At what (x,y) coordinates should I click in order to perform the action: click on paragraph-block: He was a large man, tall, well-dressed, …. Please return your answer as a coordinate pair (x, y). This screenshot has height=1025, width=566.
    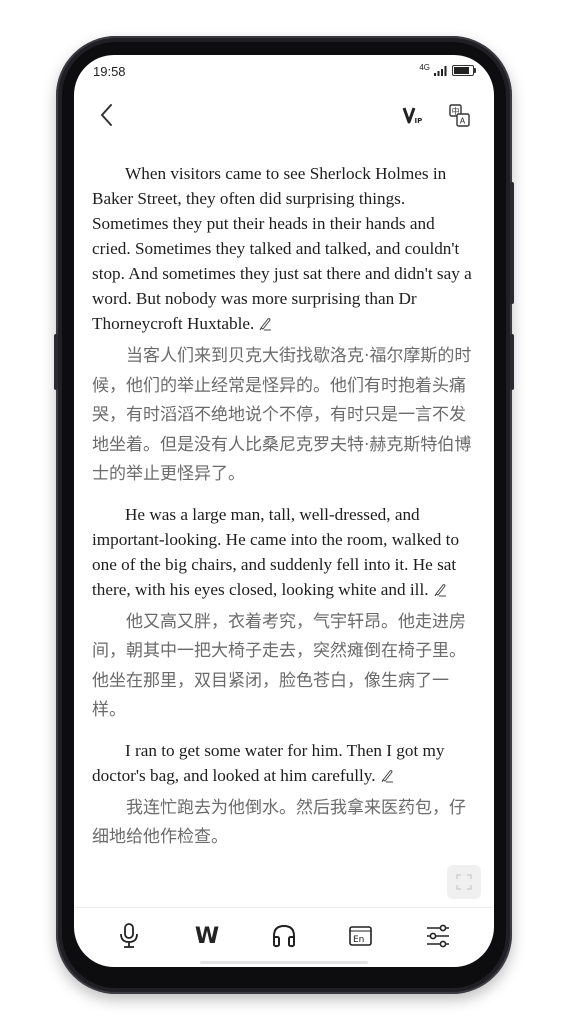
    Looking at the image, I should click on (284, 614).